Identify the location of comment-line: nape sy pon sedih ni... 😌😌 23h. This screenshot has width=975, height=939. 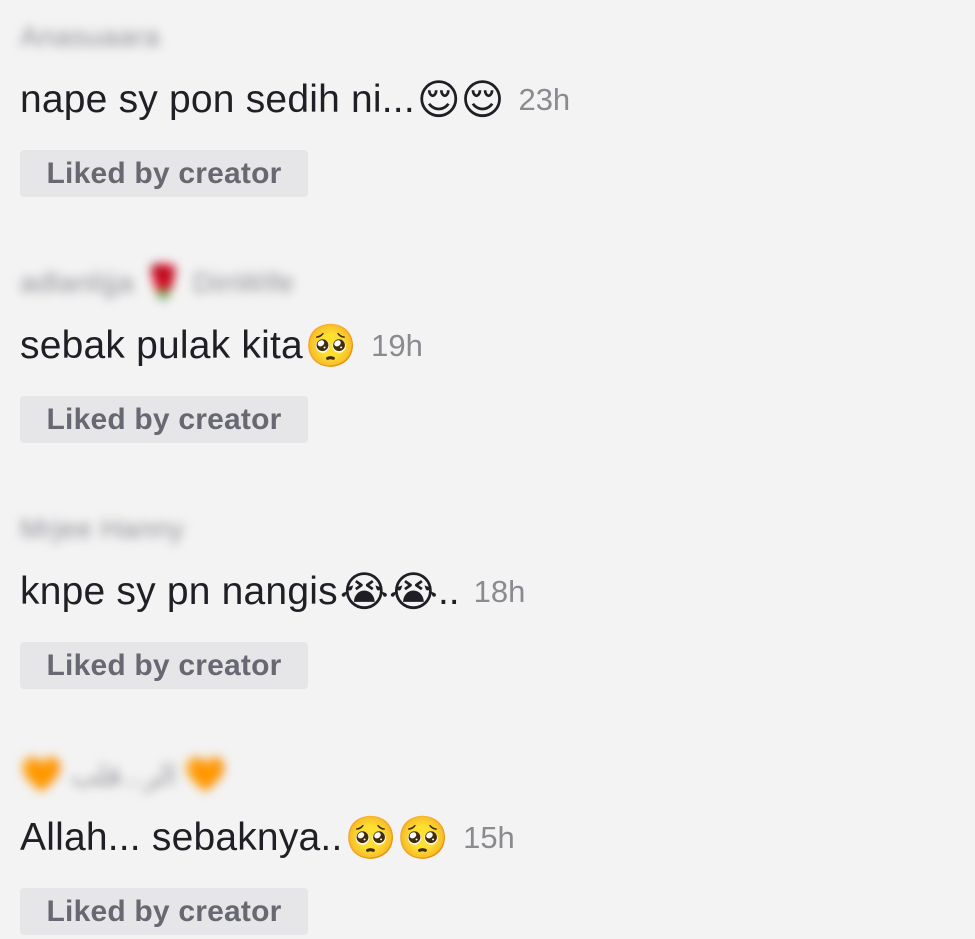
(295, 100).